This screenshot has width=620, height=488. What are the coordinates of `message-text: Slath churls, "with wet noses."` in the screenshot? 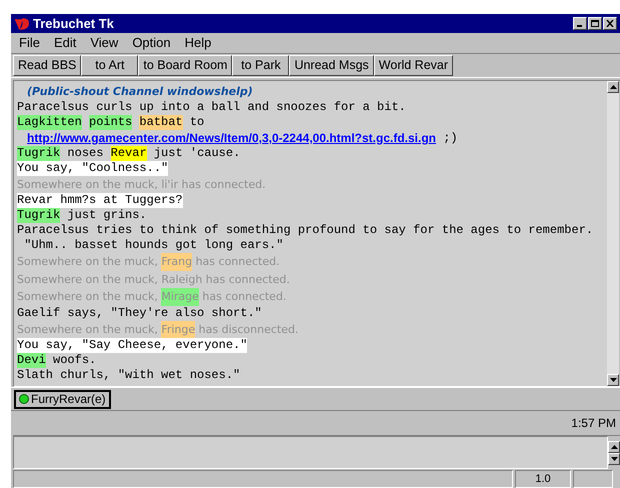 It's located at (128, 376).